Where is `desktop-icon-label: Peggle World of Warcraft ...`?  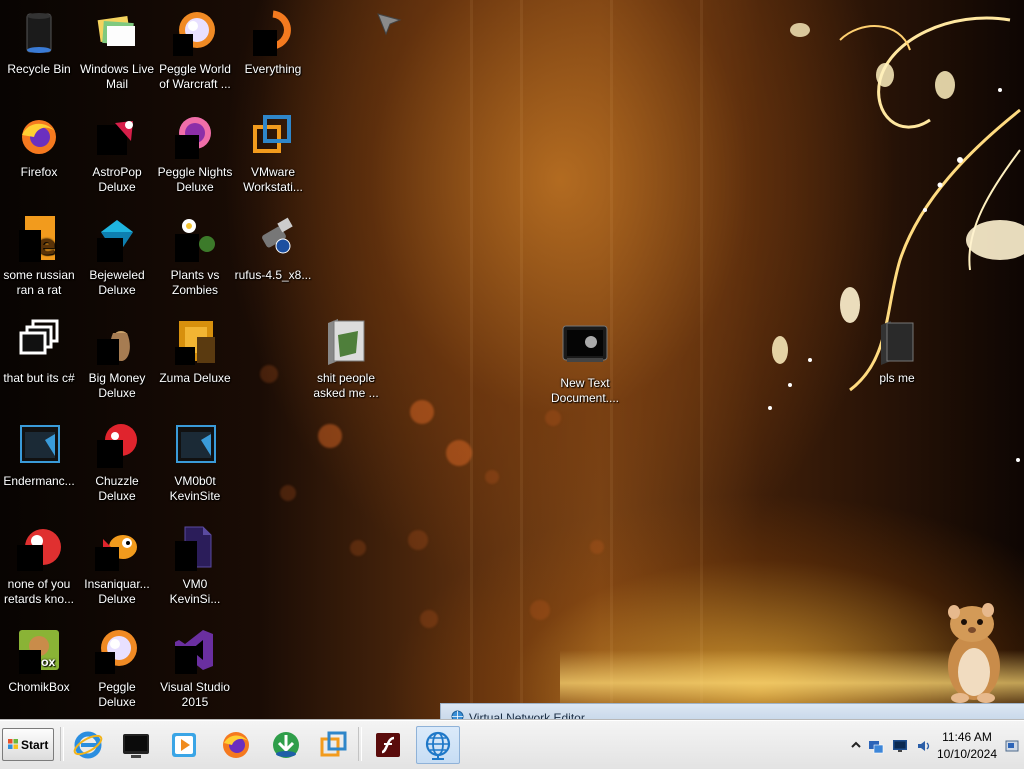 desktop-icon-label: Peggle World of Warcraft ... is located at coordinates (195, 76).